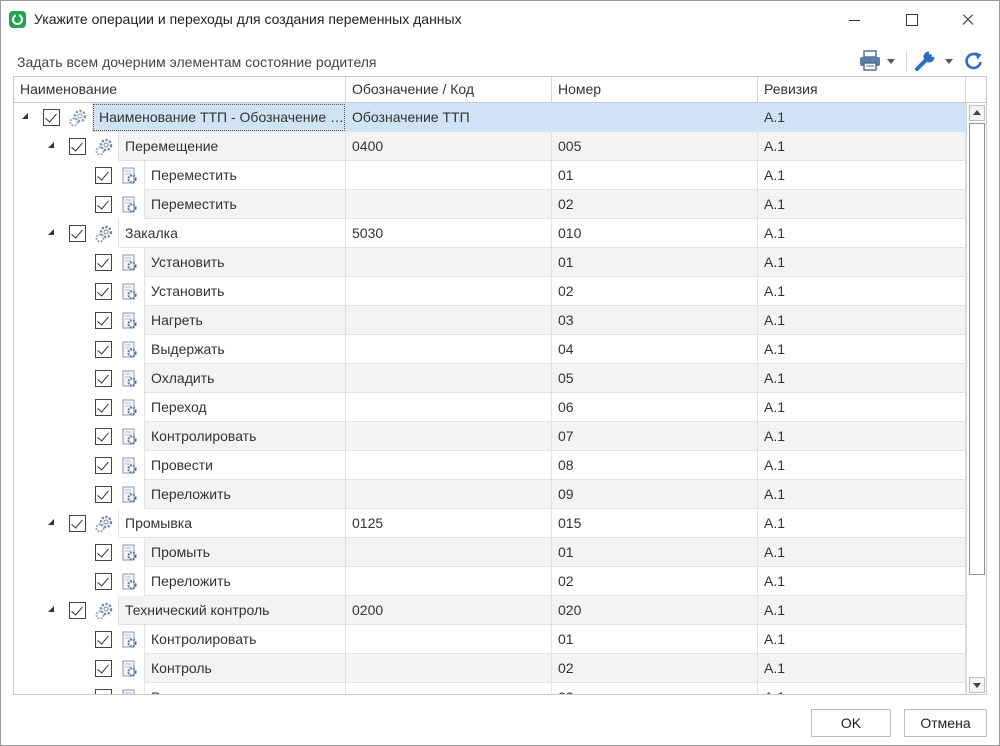 The image size is (1000, 746). I want to click on cell-name: Нагреть, so click(245, 320).